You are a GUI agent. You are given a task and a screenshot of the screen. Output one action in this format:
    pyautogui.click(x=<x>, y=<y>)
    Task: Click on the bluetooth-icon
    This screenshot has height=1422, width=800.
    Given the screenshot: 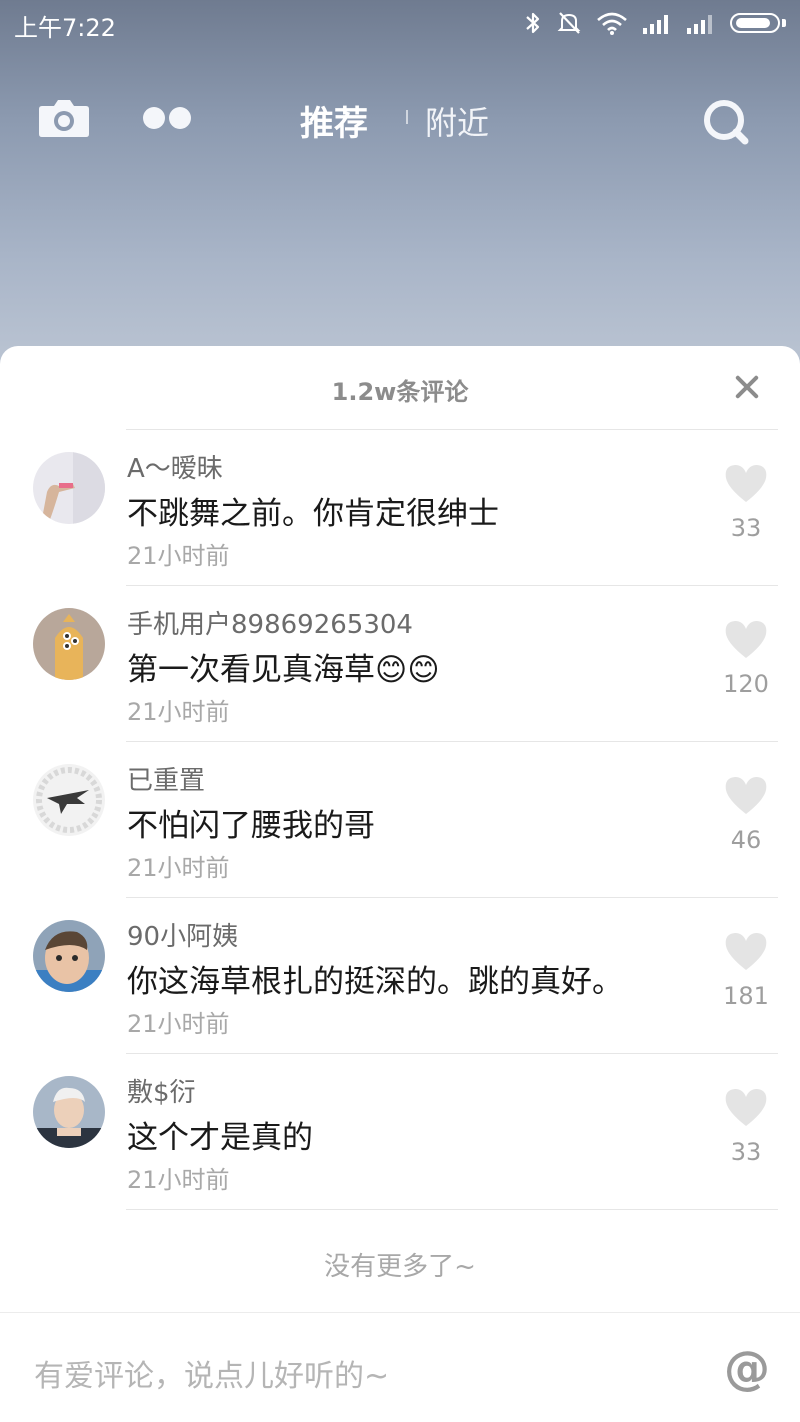 What is the action you would take?
    pyautogui.click(x=533, y=23)
    